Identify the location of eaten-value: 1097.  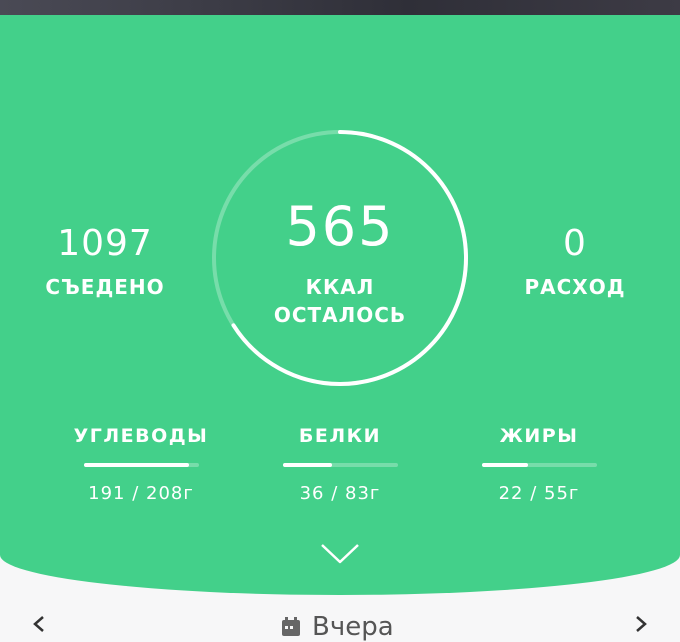
(105, 243).